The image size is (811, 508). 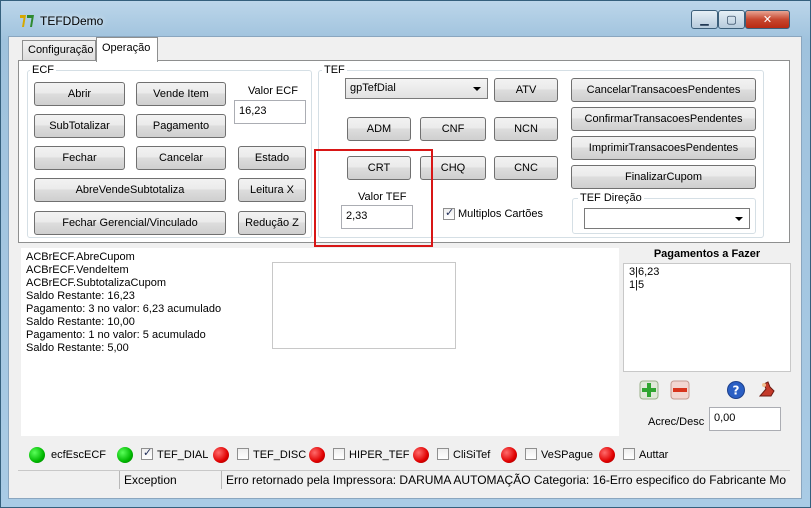 What do you see at coordinates (526, 90) in the screenshot?
I see `atv-button: ATV` at bounding box center [526, 90].